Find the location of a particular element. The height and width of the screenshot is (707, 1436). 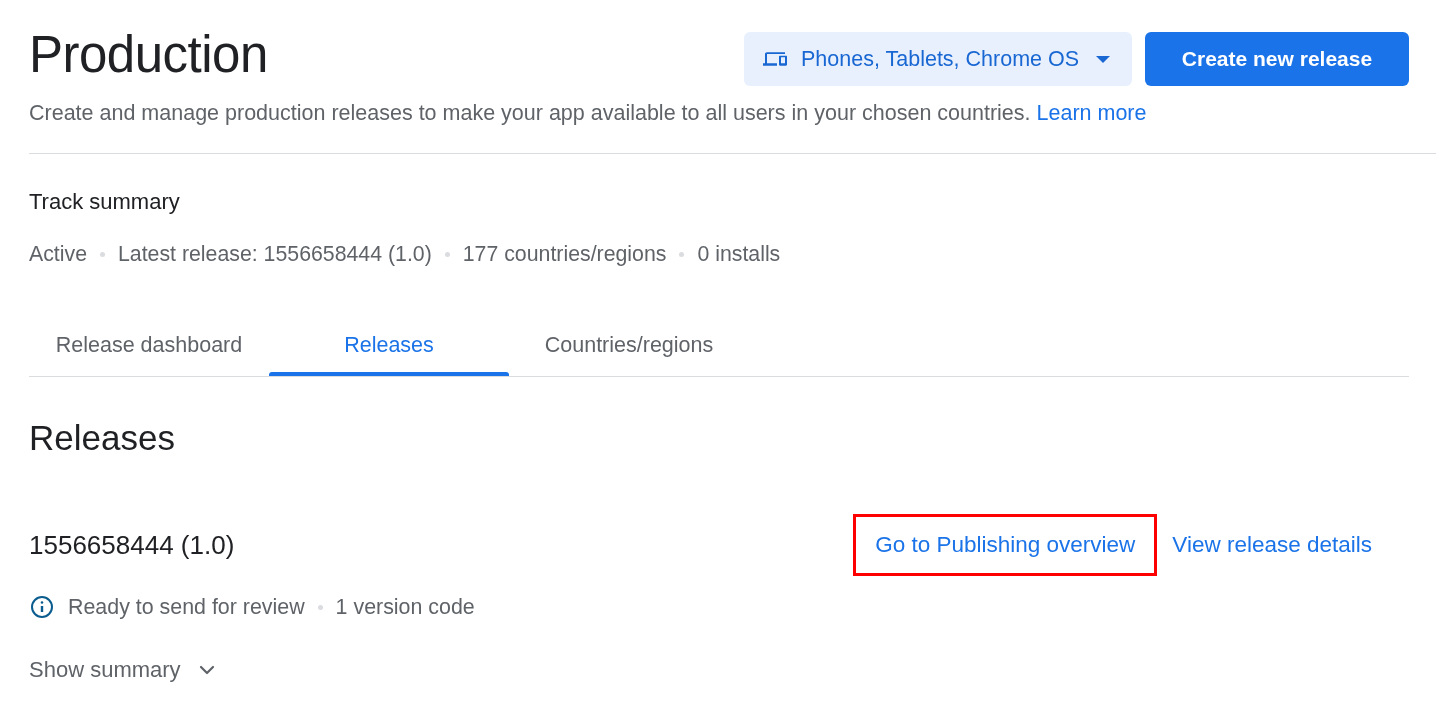

track-summary-heading: Track summary is located at coordinates (105, 202).